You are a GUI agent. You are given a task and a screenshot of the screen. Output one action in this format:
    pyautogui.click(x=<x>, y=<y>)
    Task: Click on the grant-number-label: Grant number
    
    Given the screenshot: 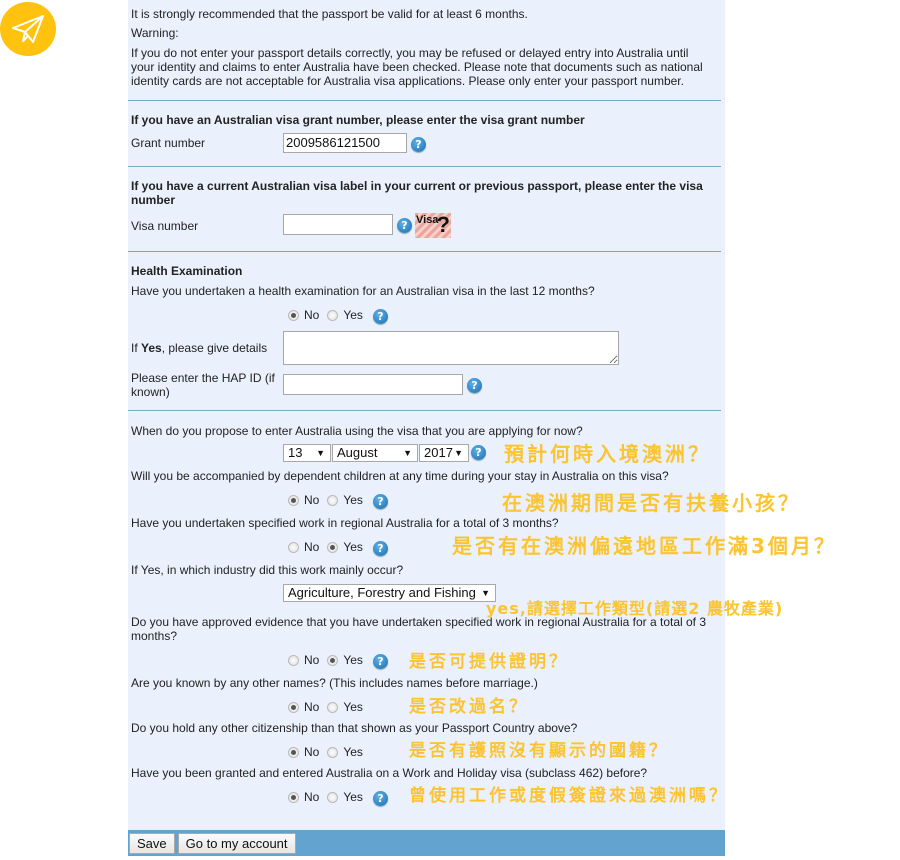 What is the action you would take?
    pyautogui.click(x=168, y=143)
    